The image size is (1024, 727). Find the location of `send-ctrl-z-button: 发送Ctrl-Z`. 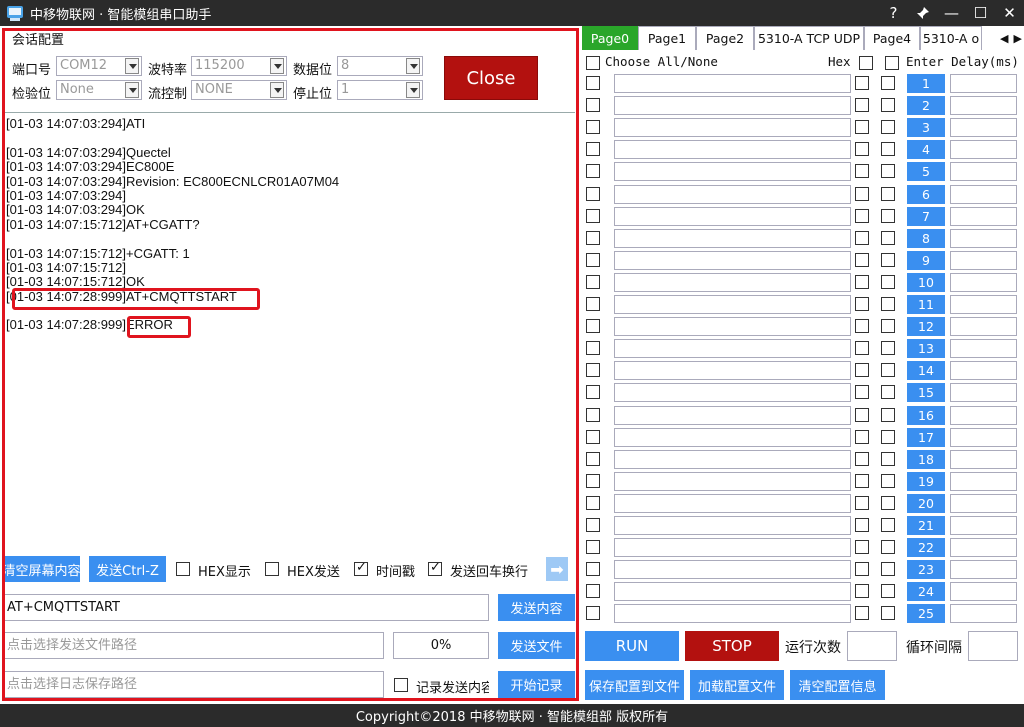

send-ctrl-z-button: 发送Ctrl-Z is located at coordinates (127, 569).